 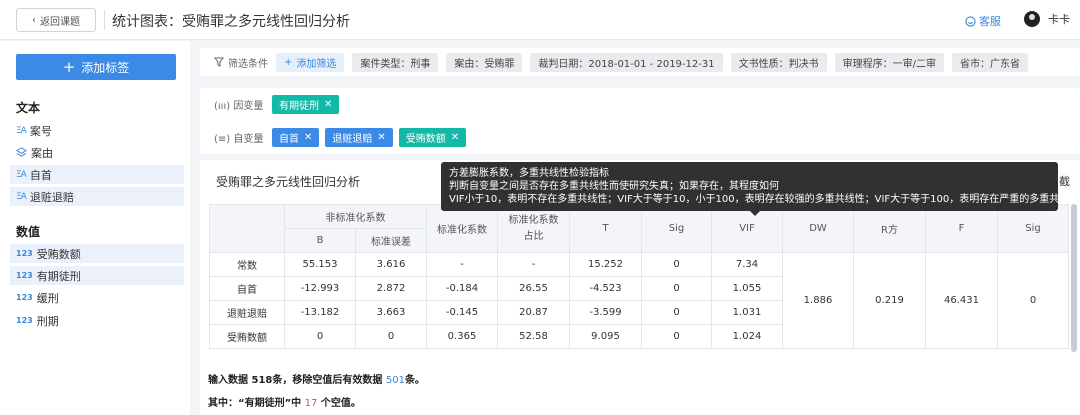 What do you see at coordinates (605, 288) in the screenshot?
I see `table-cell: -4.523` at bounding box center [605, 288].